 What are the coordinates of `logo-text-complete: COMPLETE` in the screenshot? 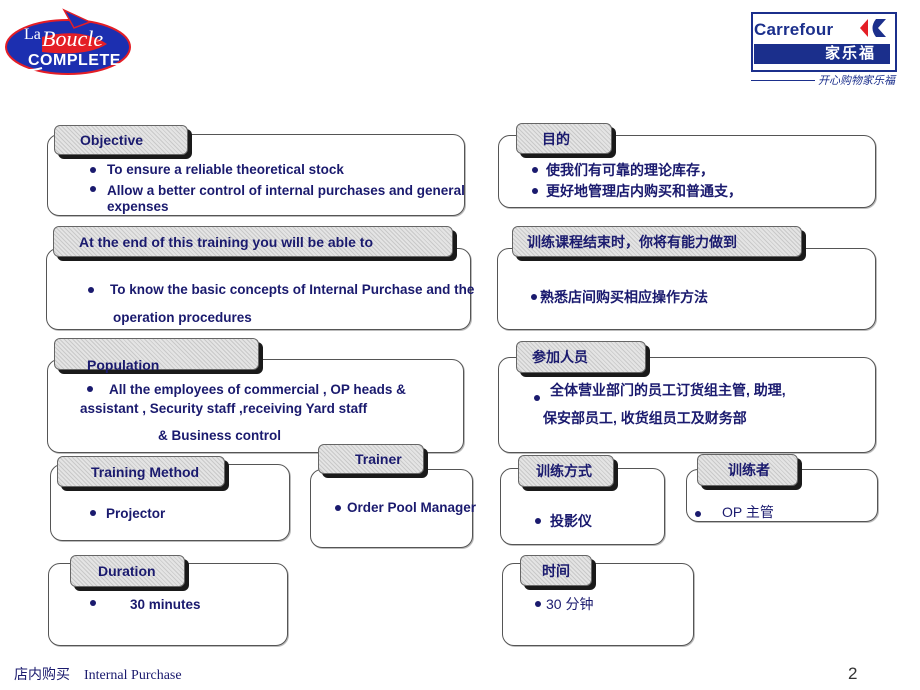 It's located at (74, 60).